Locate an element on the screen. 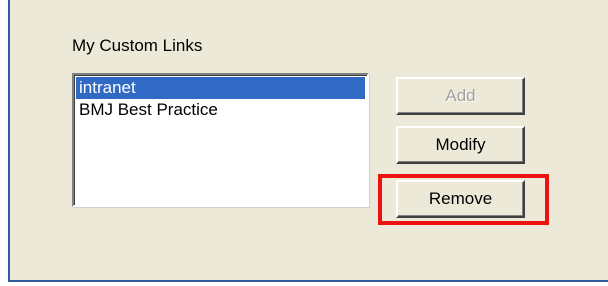 This screenshot has height=286, width=608. modify-button: Modify is located at coordinates (460, 145).